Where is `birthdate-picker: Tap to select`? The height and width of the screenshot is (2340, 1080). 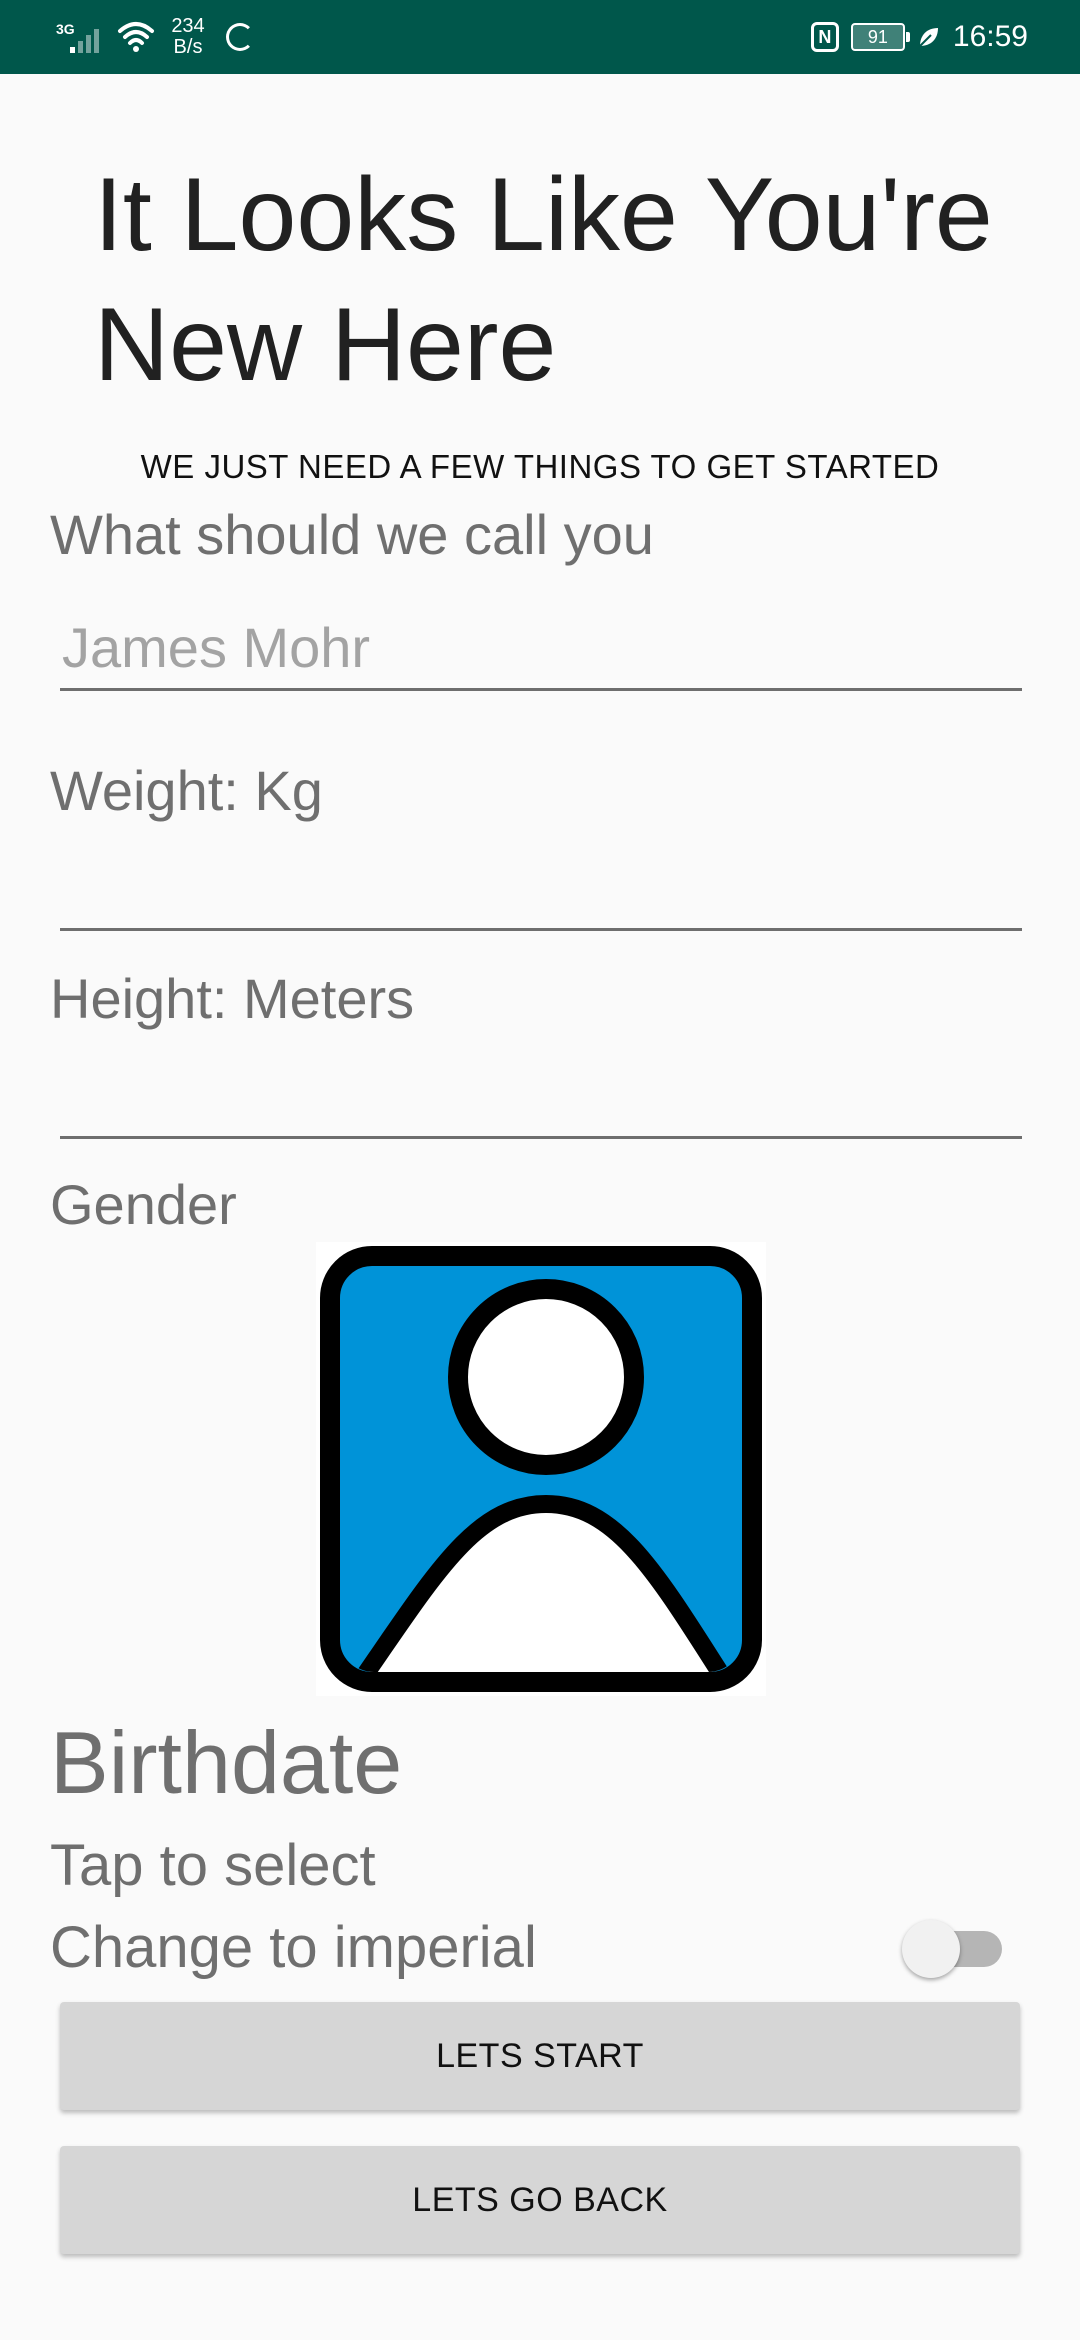
birthdate-picker: Tap to select is located at coordinates (213, 1865).